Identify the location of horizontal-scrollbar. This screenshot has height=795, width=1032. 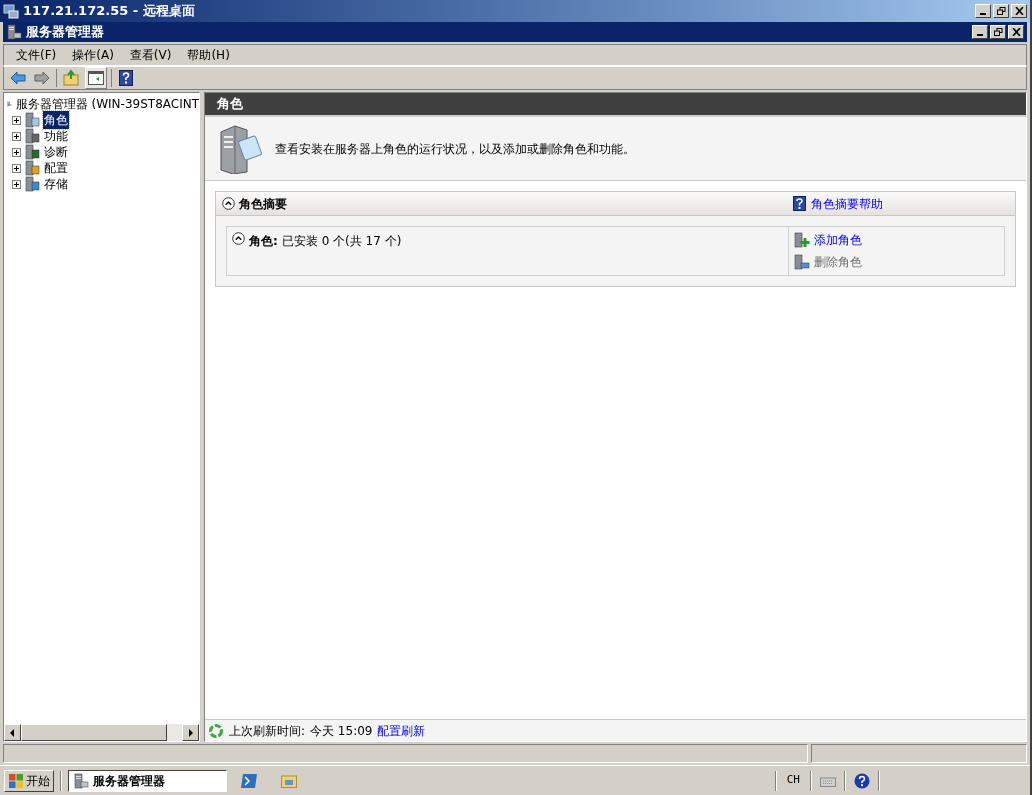
(101, 732).